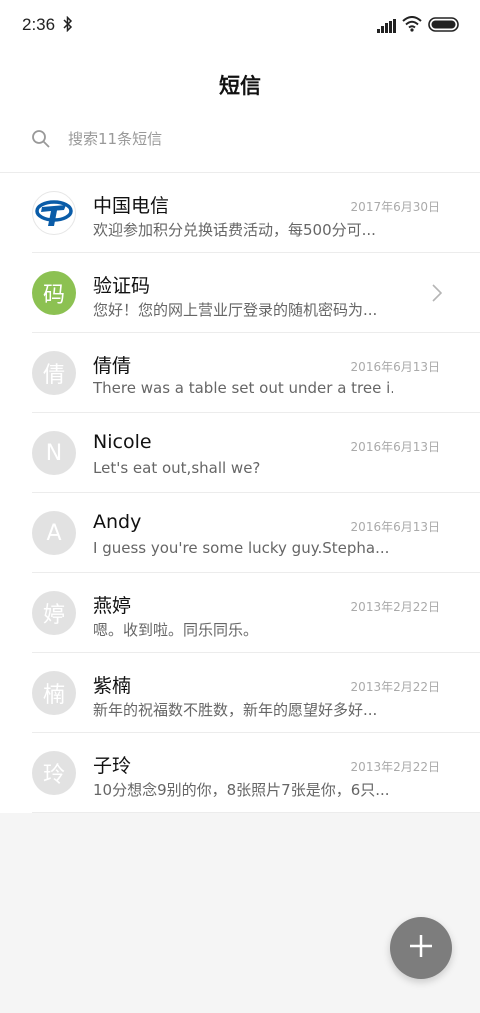  Describe the element at coordinates (240, 613) in the screenshot. I see `conversation-row: 婷 燕婷 嗯。收到啦。同乐同乐。 2013年2月22日` at that location.